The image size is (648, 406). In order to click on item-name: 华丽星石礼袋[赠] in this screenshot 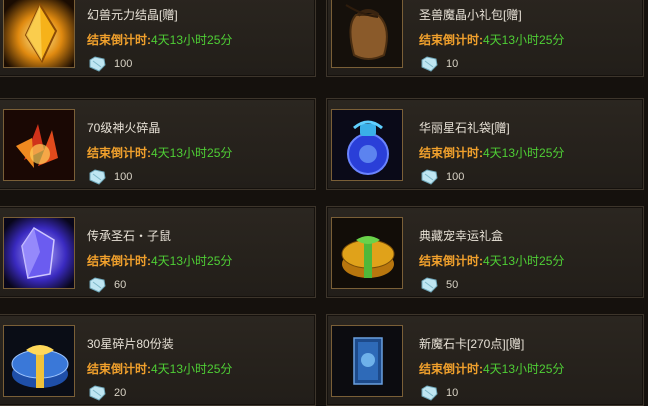, I will do `click(464, 128)`.